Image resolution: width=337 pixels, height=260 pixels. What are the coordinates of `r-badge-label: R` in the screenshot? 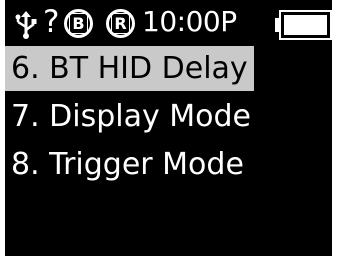 It's located at (120, 23).